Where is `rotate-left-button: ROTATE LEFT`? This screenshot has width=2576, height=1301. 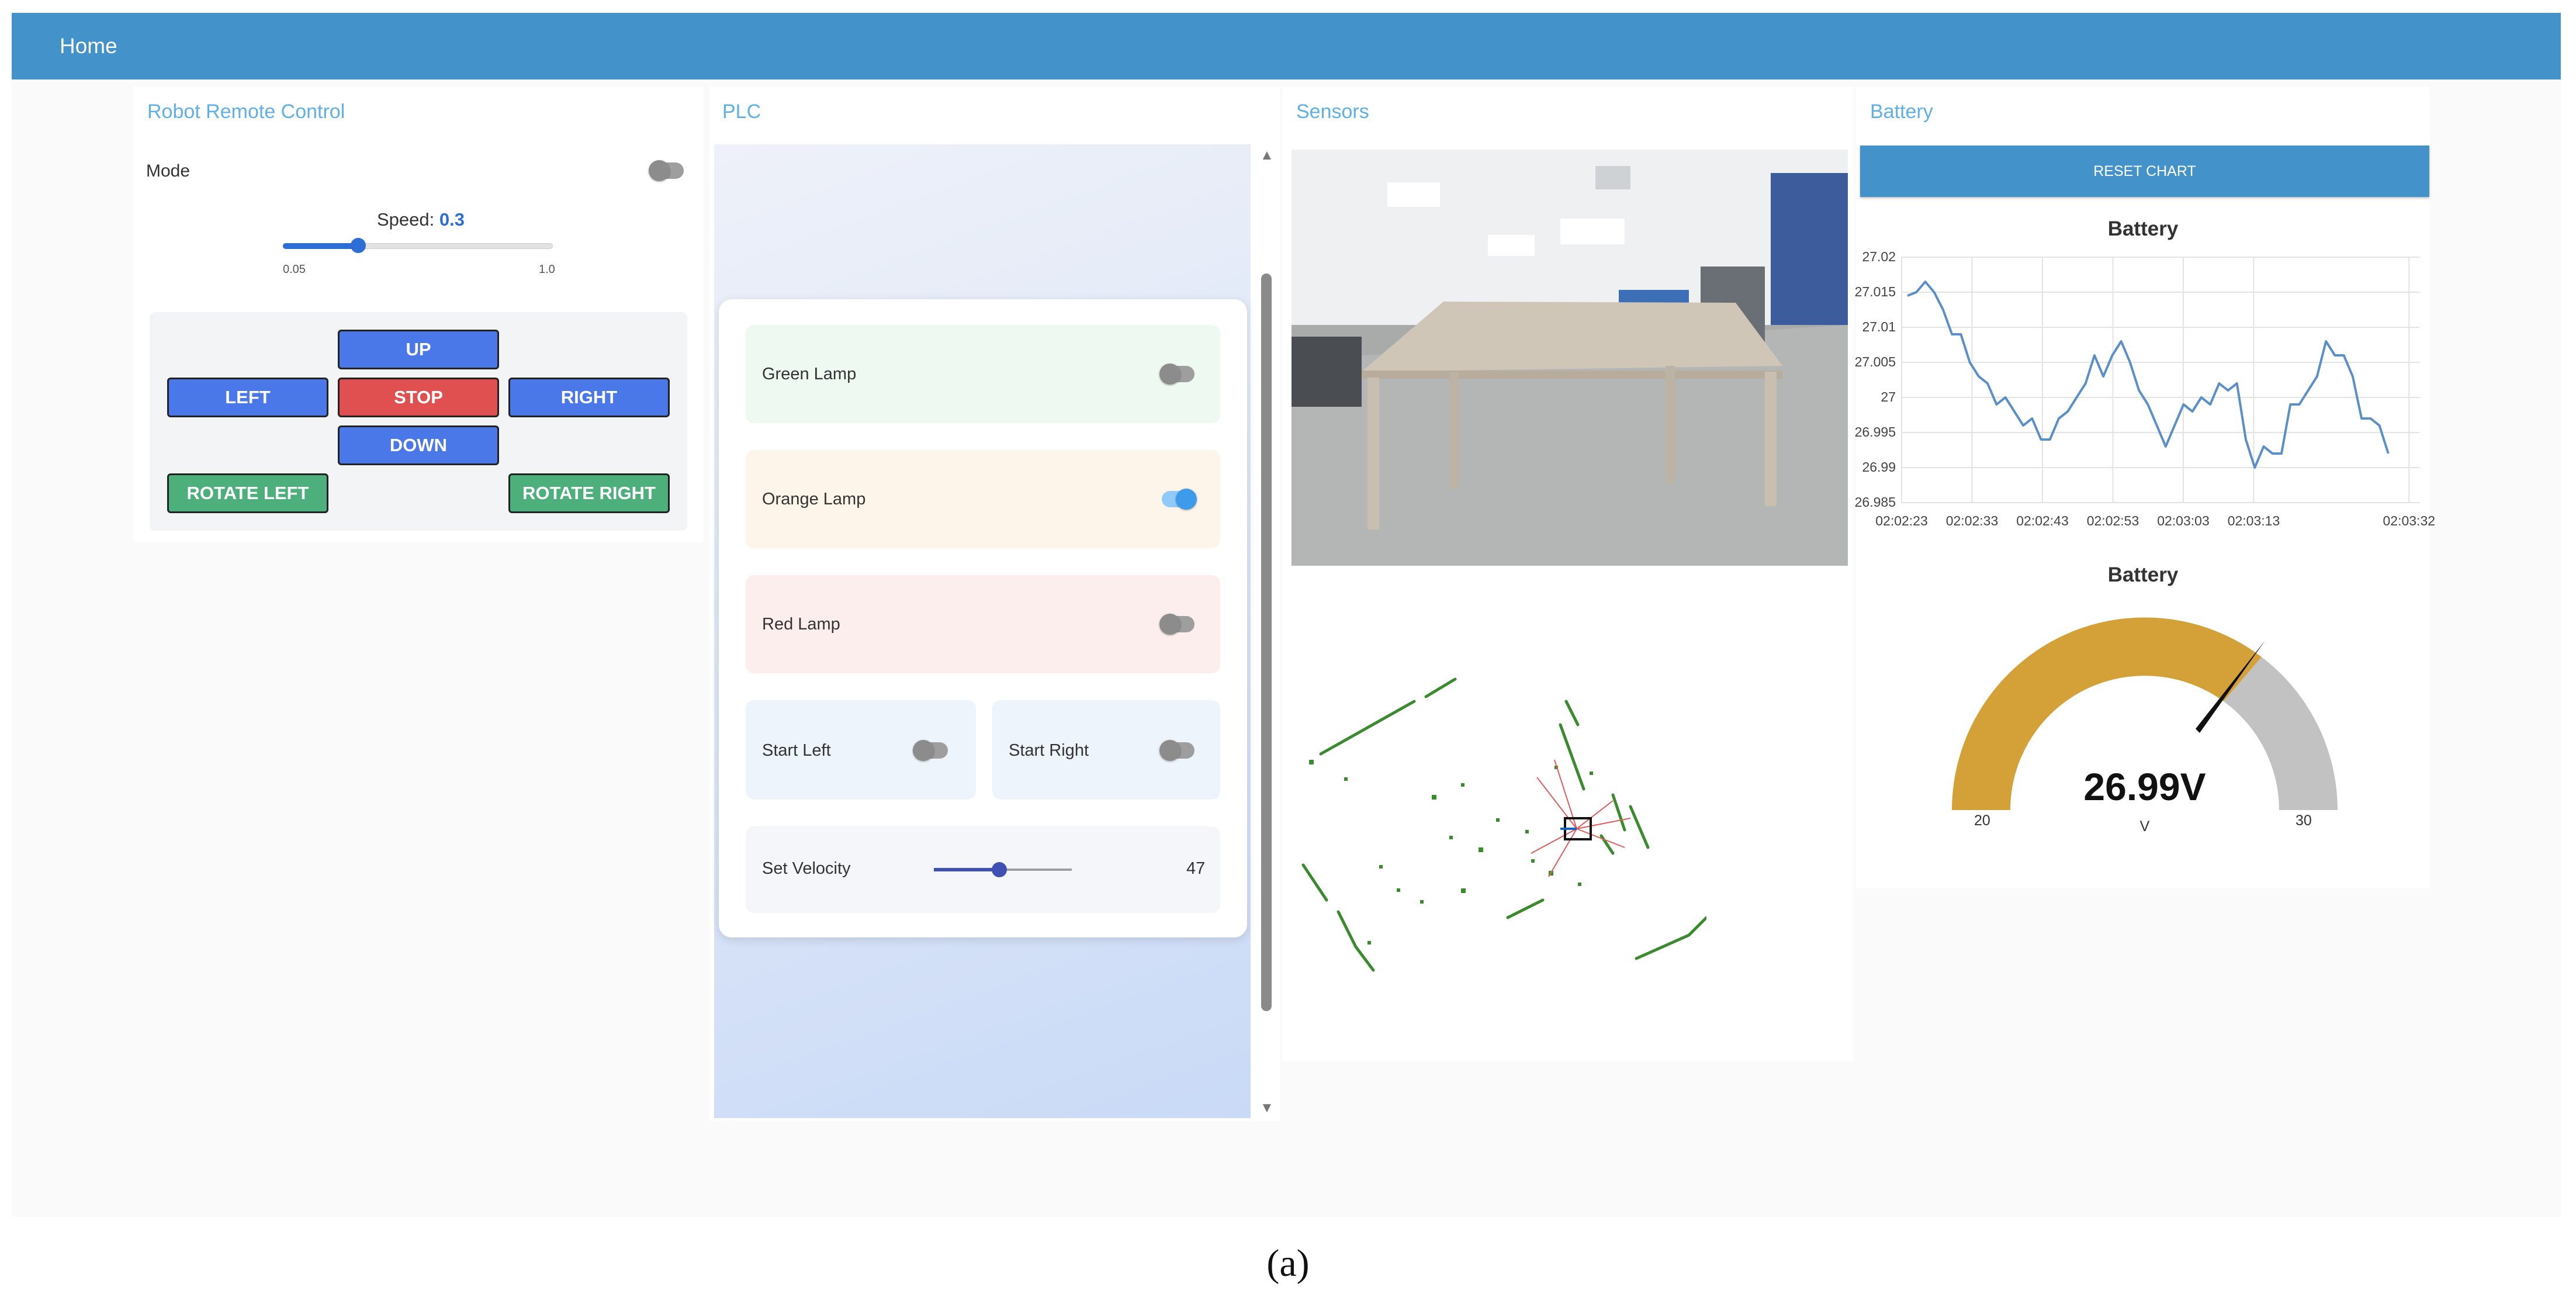
rotate-left-button: ROTATE LEFT is located at coordinates (248, 493).